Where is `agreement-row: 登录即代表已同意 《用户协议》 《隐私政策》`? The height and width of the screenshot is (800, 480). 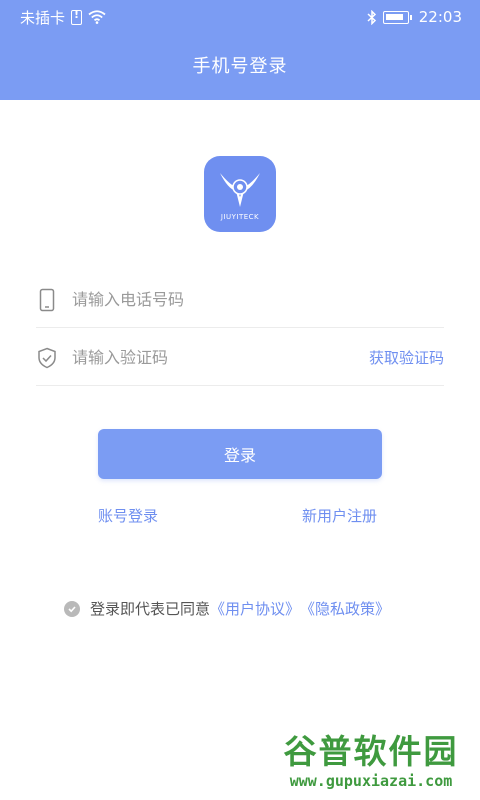 agreement-row: 登录即代表已同意 《用户协议》 《隐私政策》 is located at coordinates (227, 608).